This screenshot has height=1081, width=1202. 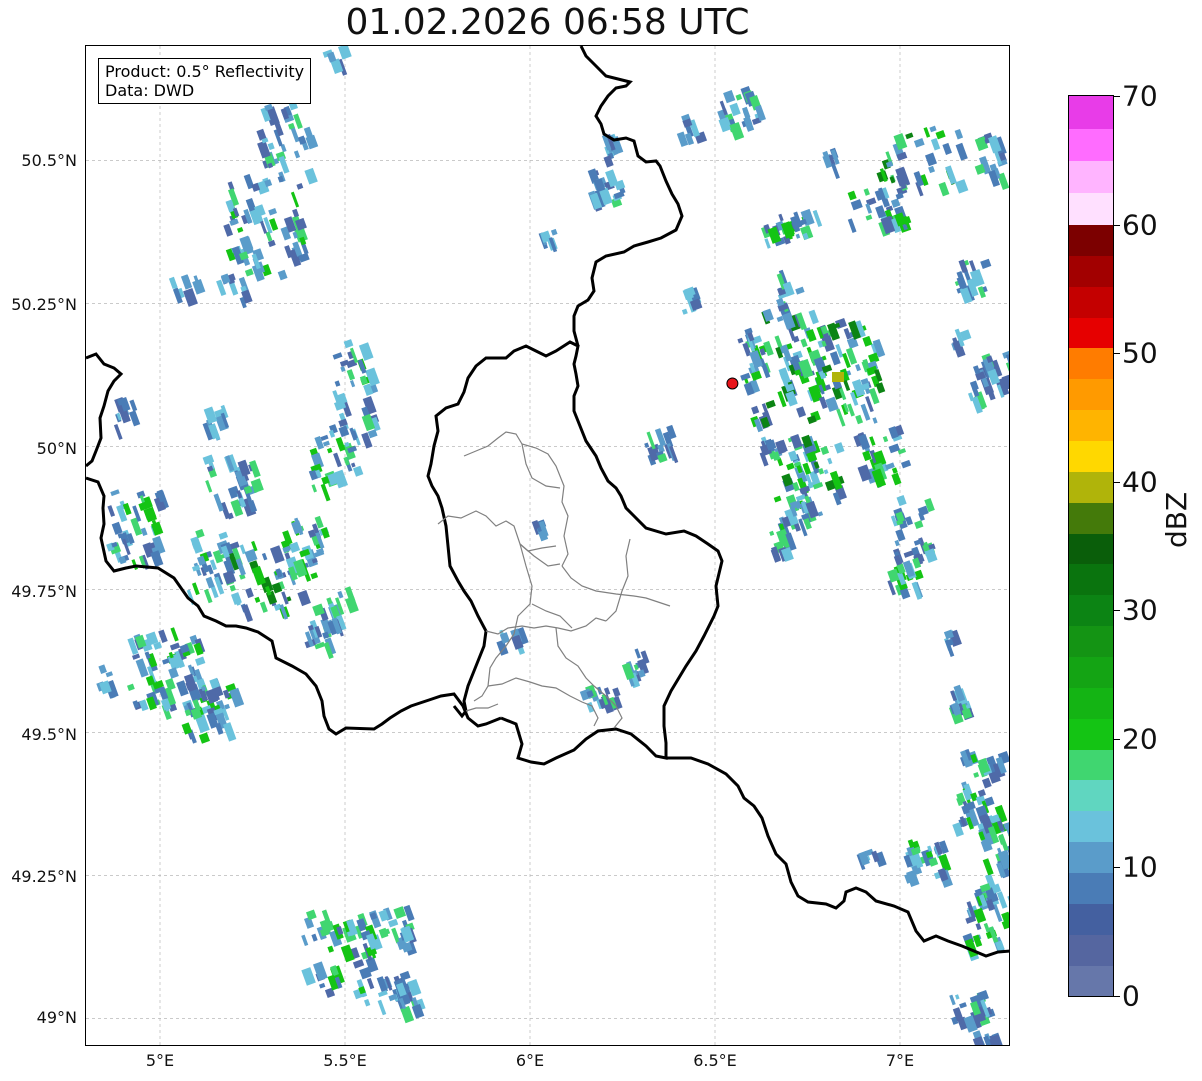 What do you see at coordinates (345, 1060) in the screenshot?
I see `x-tick-label: 5.5°E` at bounding box center [345, 1060].